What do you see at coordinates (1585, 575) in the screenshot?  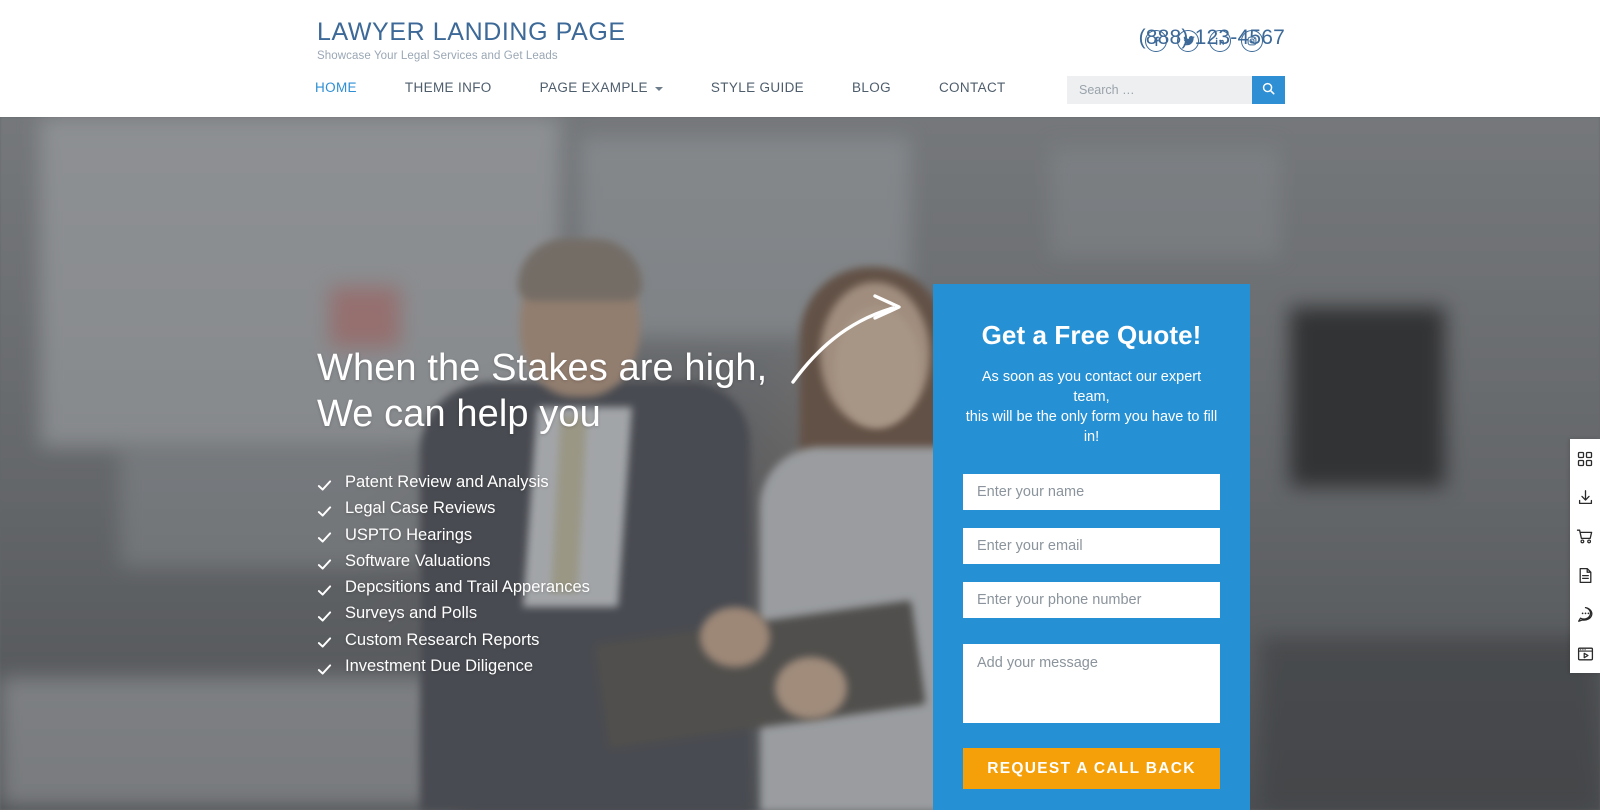 I see `document-icon` at bounding box center [1585, 575].